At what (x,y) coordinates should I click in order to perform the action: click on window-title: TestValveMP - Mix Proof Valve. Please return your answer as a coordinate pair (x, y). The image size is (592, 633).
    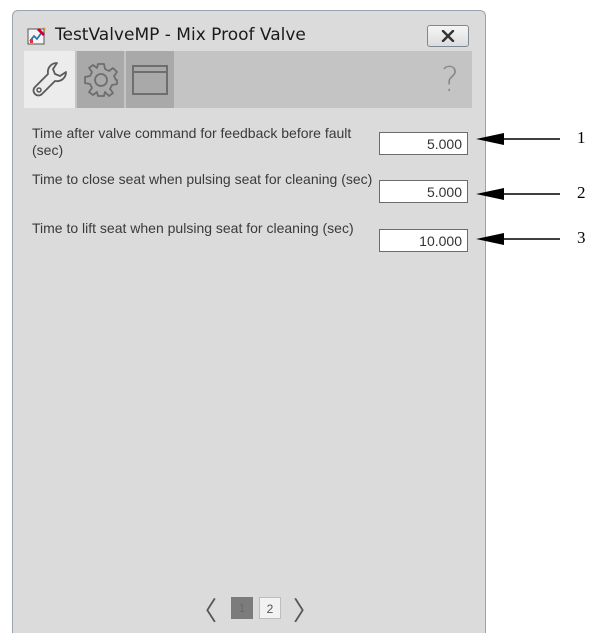
    Looking at the image, I should click on (180, 35).